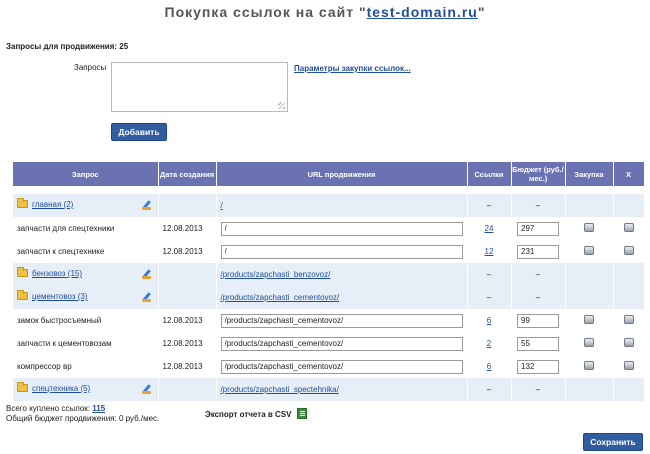 This screenshot has width=650, height=454. Describe the element at coordinates (629, 174) in the screenshot. I see `col-delete: X` at that location.